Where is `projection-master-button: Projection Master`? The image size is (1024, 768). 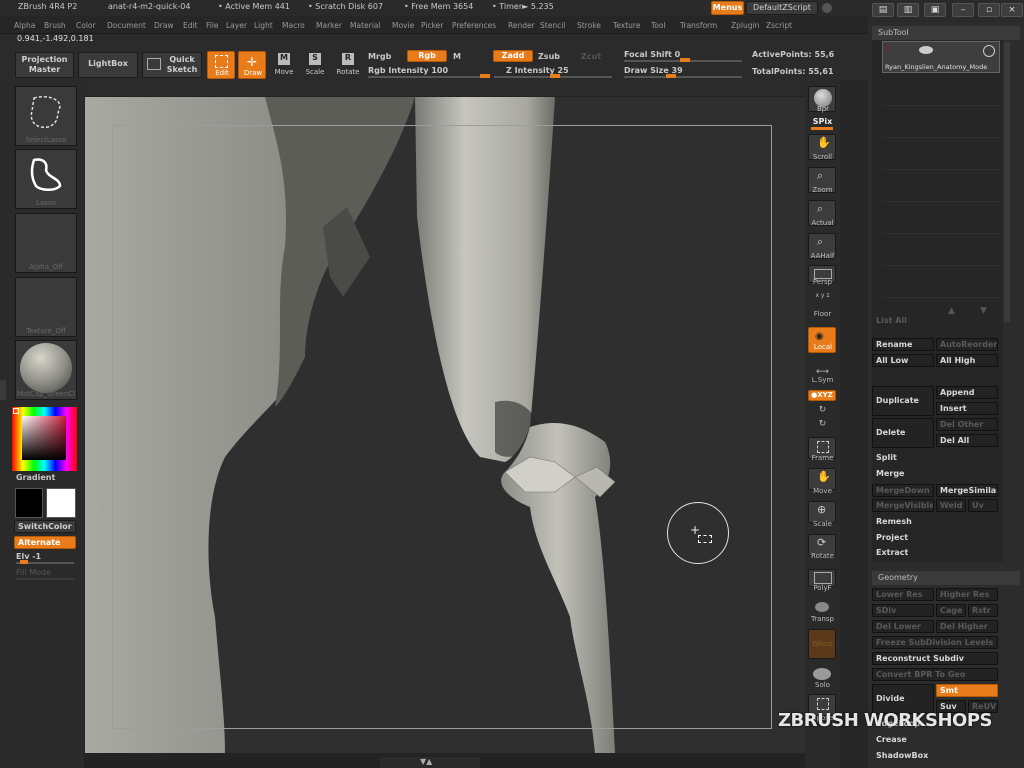
projection-master-button: Projection Master is located at coordinates (44, 65).